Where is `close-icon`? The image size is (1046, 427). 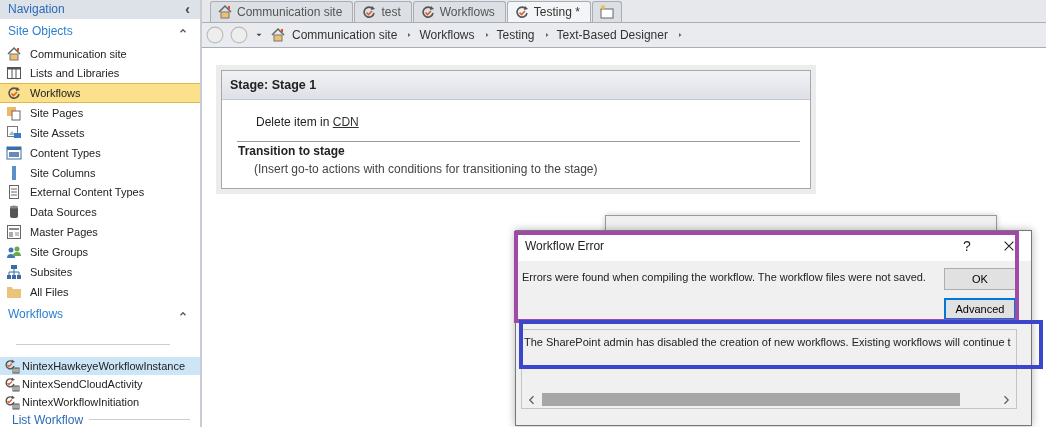
close-icon is located at coordinates (1009, 246).